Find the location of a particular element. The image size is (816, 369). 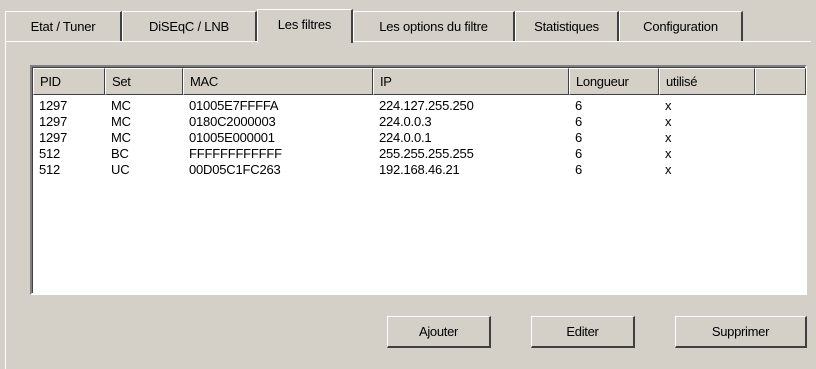

column-header-set: Set is located at coordinates (144, 81).